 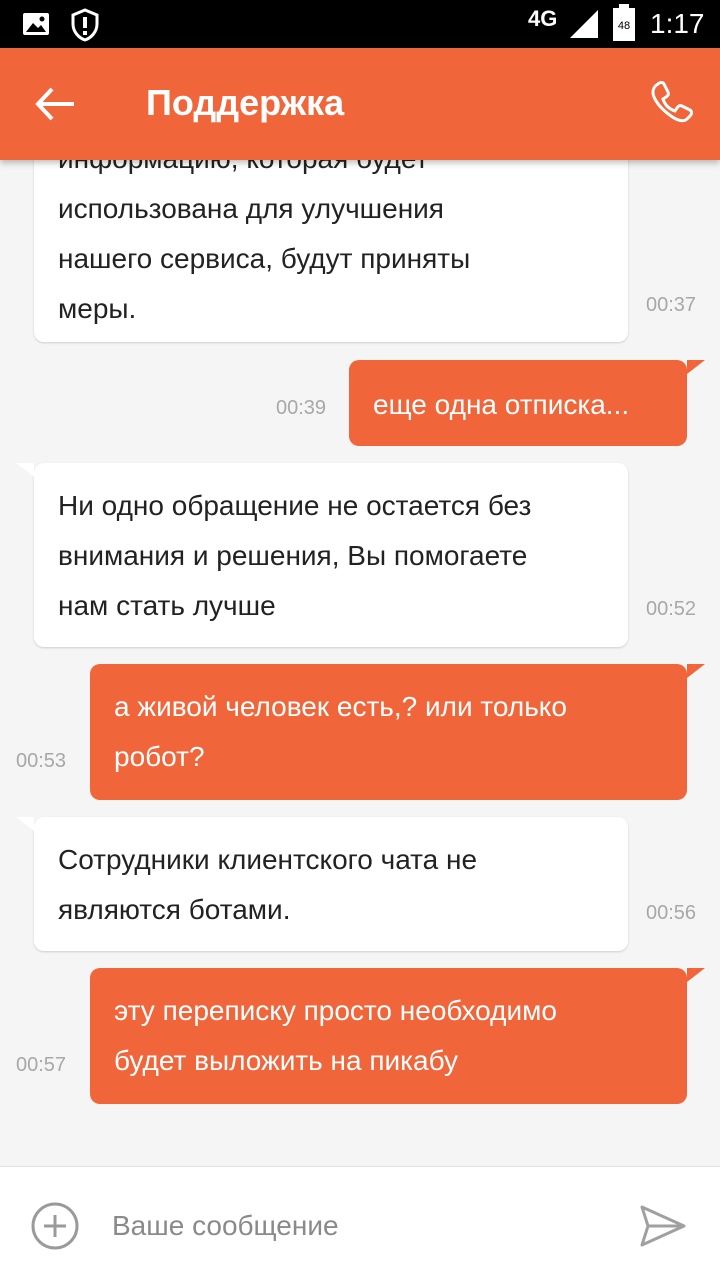 I want to click on outgoing-message: а живой человек есть,? или только робот?, so click(x=397, y=732).